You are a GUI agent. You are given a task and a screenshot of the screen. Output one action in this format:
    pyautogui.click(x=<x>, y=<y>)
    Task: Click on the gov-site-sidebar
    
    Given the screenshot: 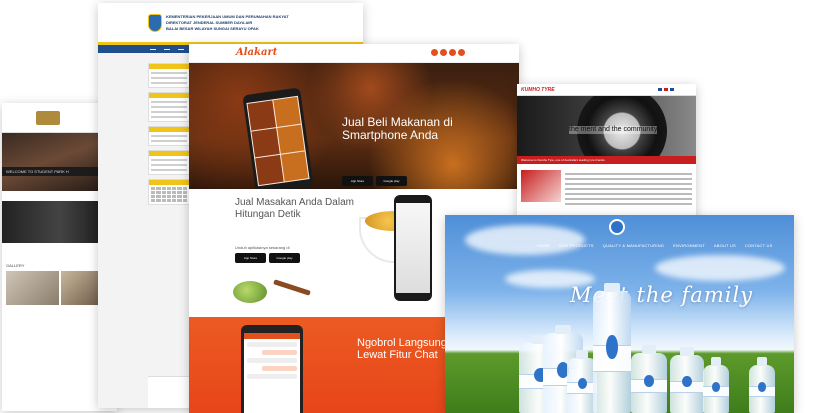 What is the action you would take?
    pyautogui.click(x=169, y=136)
    